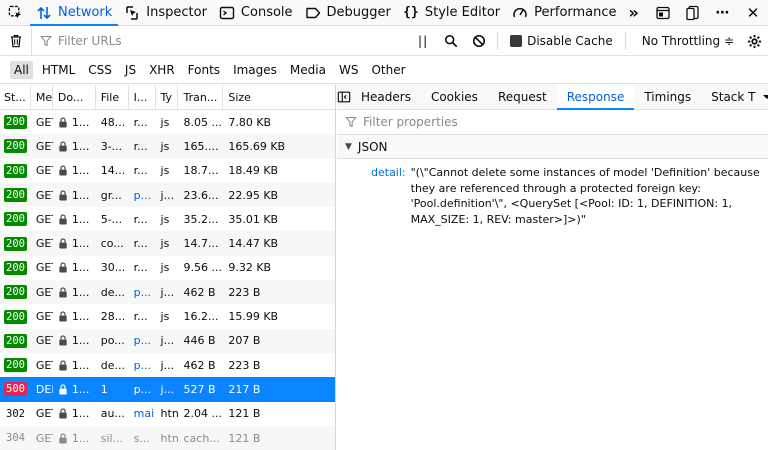 This screenshot has width=768, height=450. I want to click on toggle-panel-button, so click(344, 97).